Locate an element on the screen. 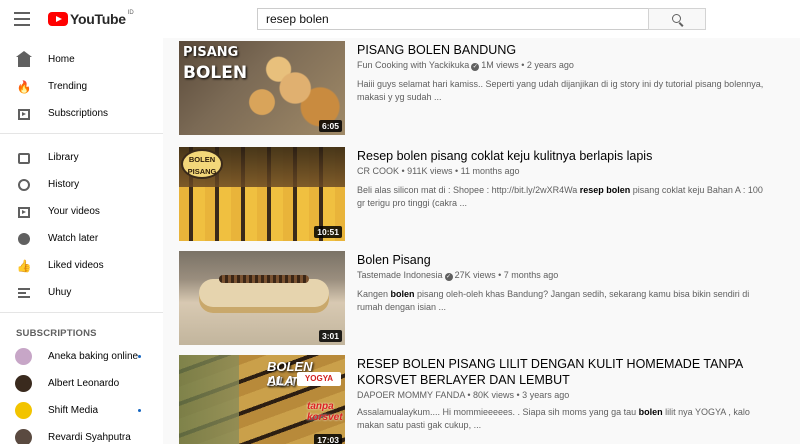  subscription-item: Albert Leonardo is located at coordinates (81, 383).